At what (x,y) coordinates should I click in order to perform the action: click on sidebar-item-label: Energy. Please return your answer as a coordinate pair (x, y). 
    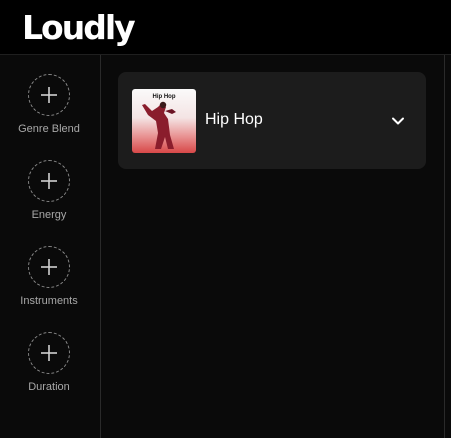
    Looking at the image, I should click on (49, 215).